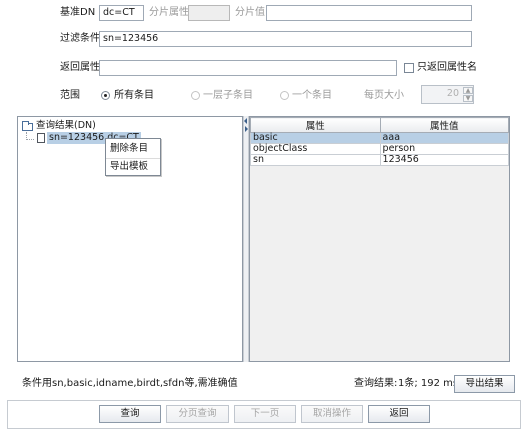  What do you see at coordinates (133, 167) in the screenshot?
I see `menu-item-export-template: 导出模板` at bounding box center [133, 167].